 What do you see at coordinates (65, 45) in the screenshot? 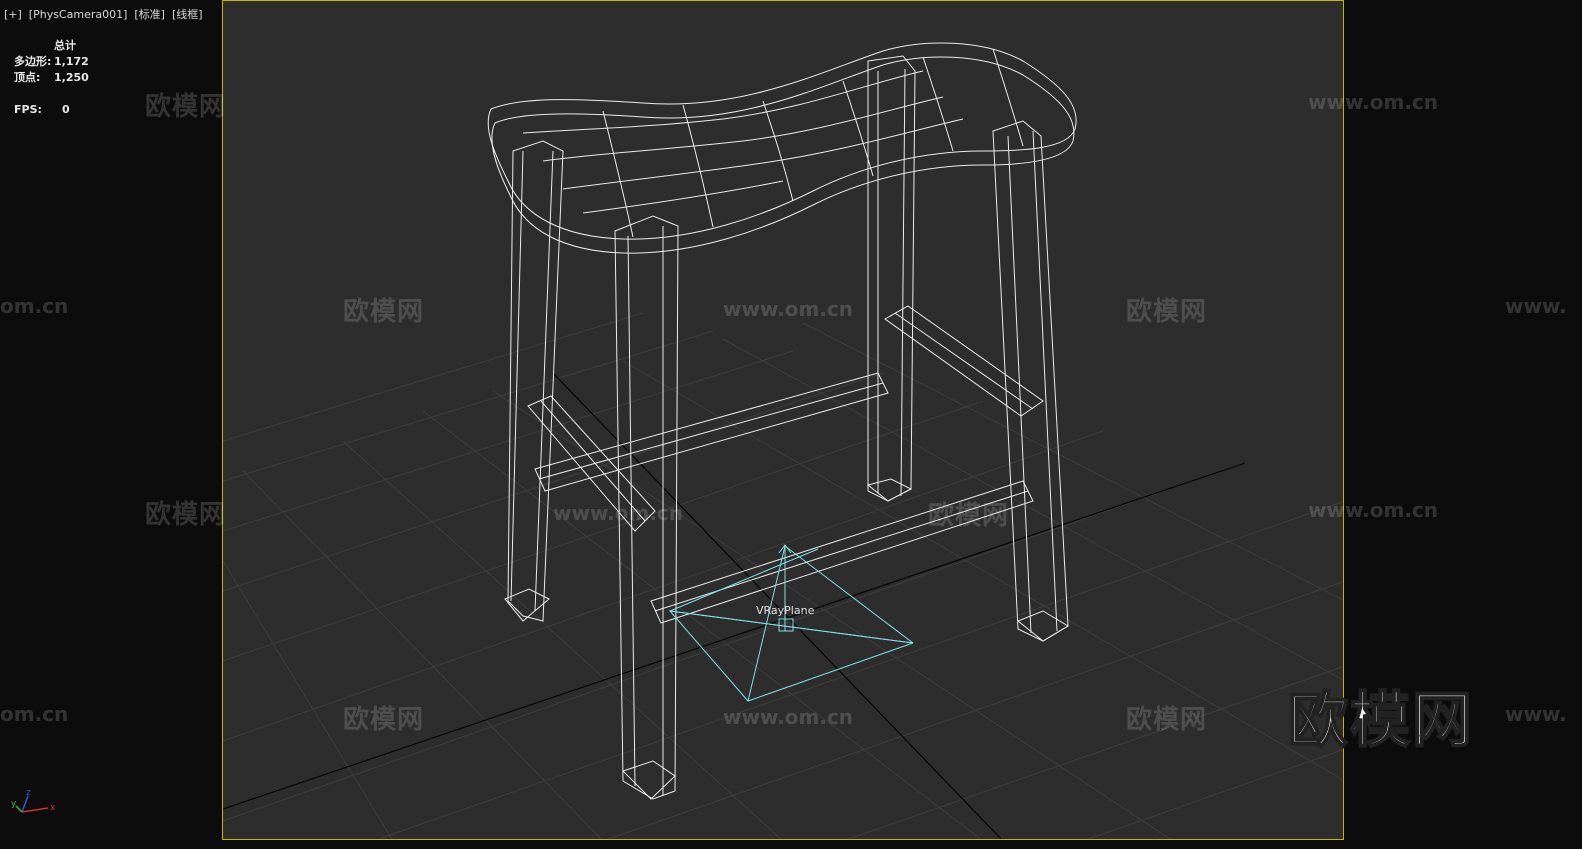
I see `stats-header: 总计` at bounding box center [65, 45].